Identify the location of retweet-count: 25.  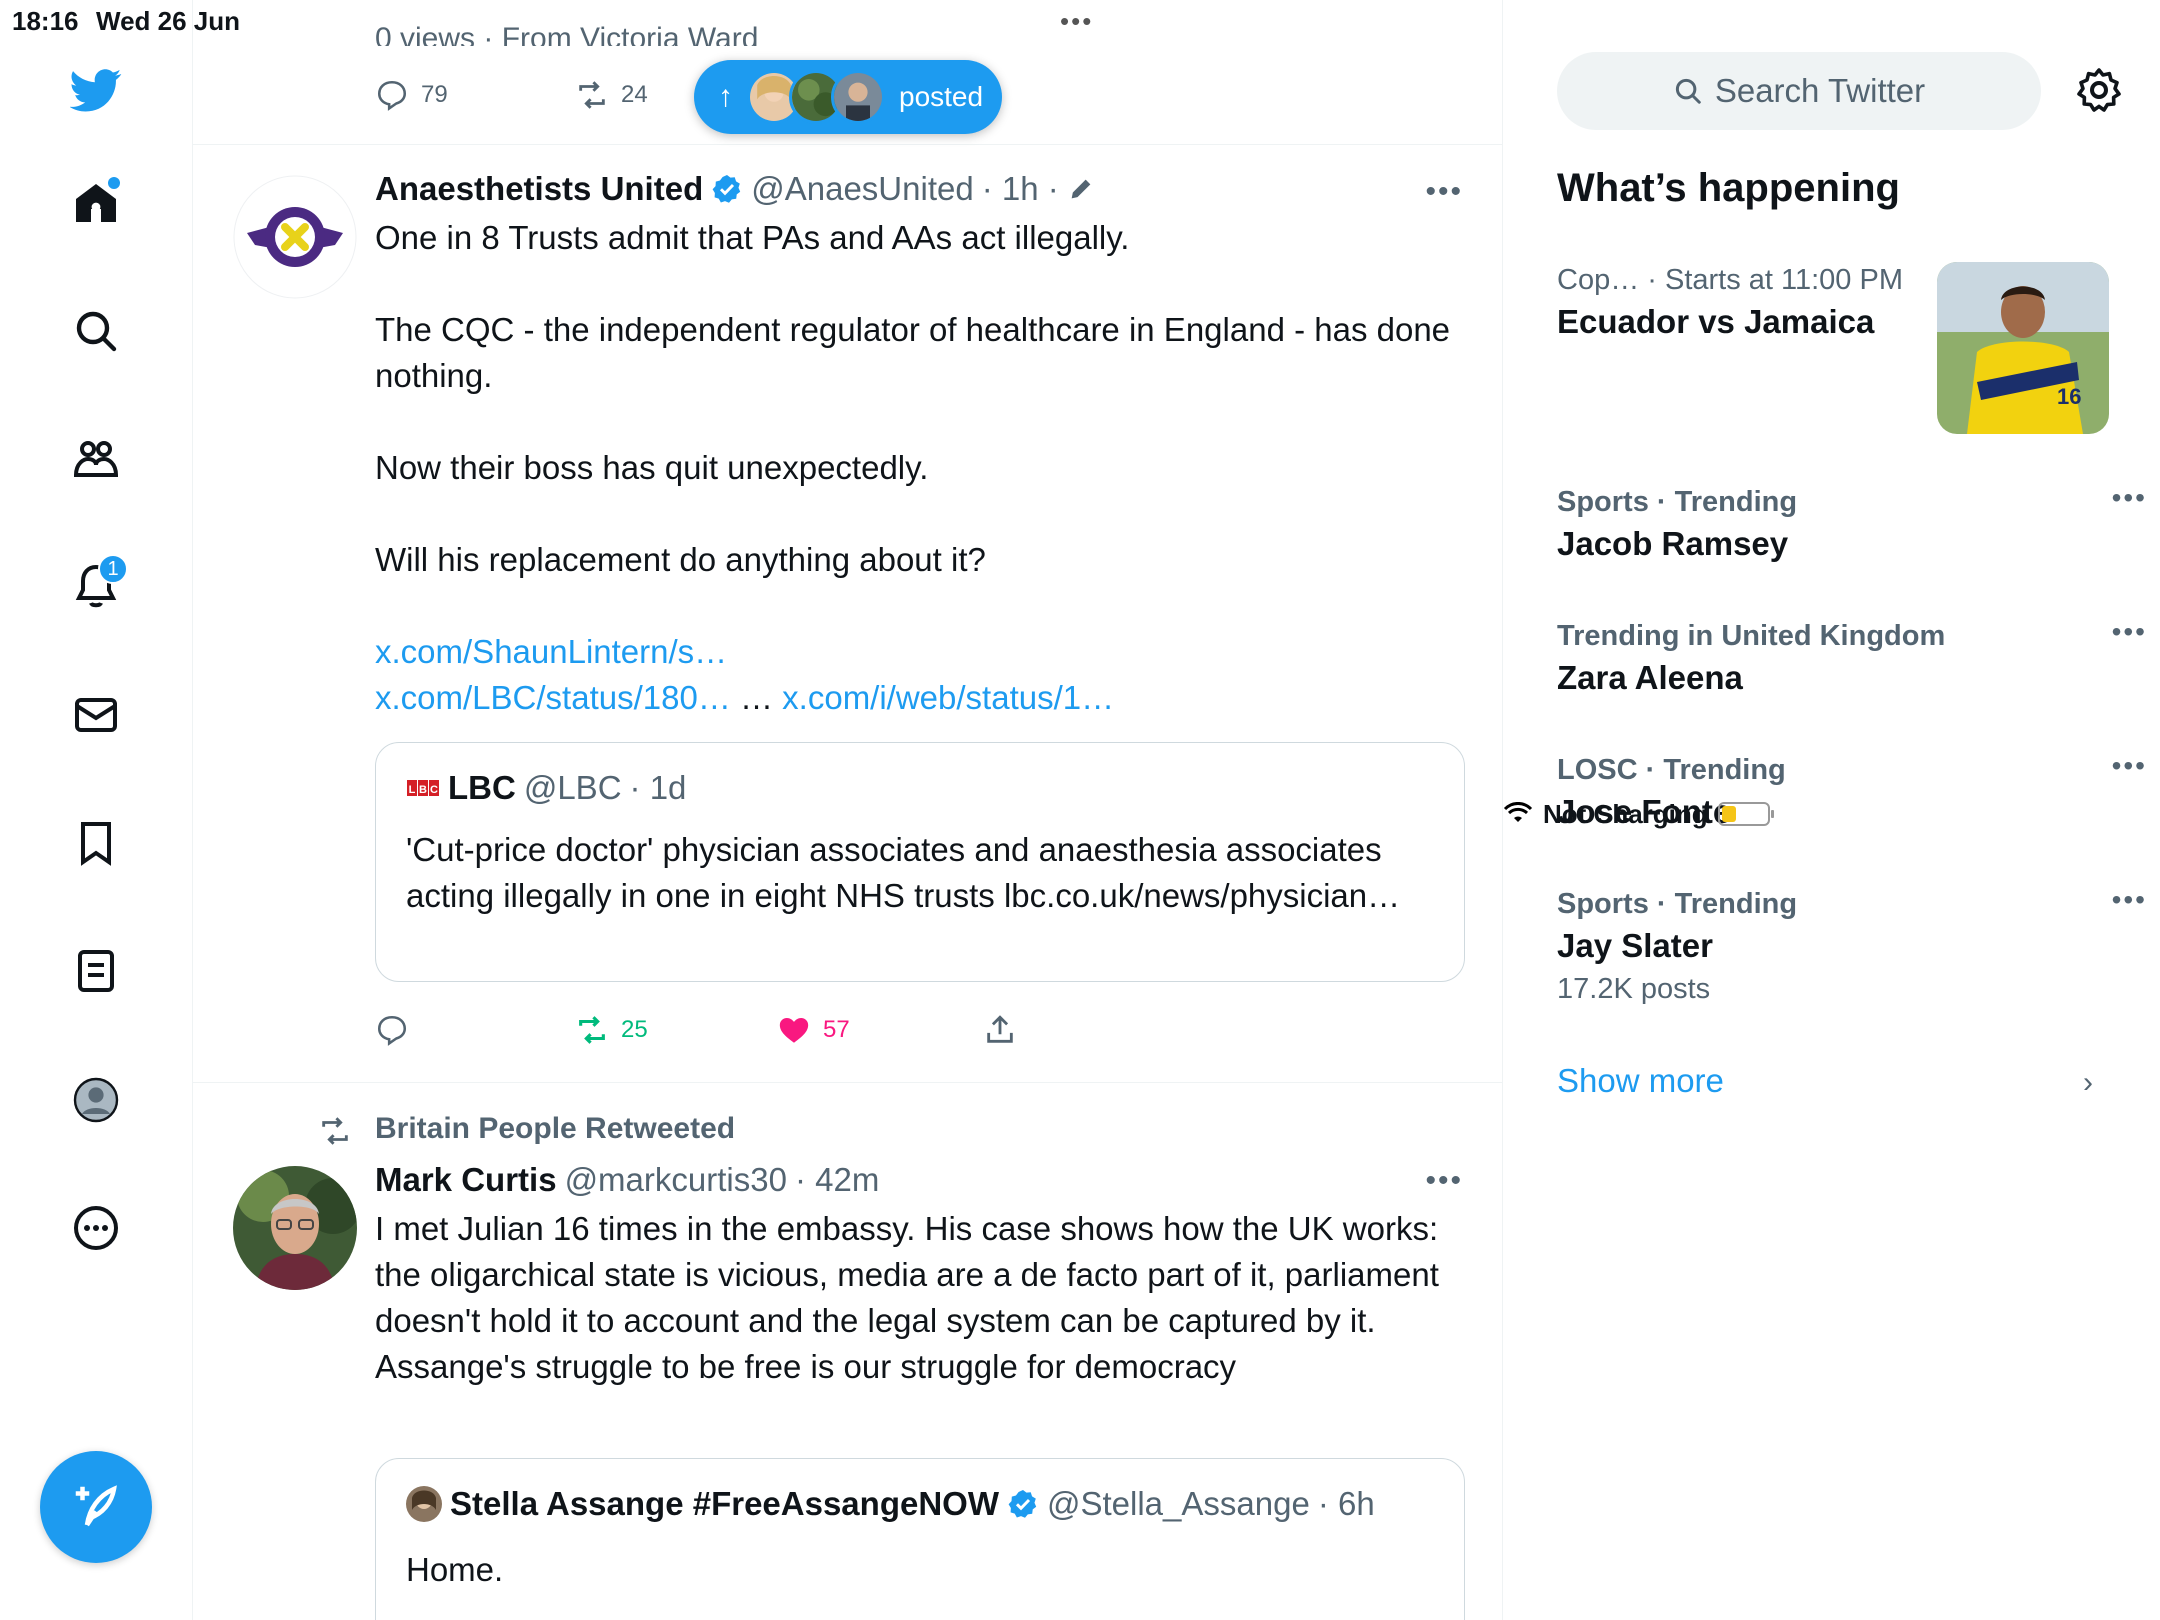
(634, 1029).